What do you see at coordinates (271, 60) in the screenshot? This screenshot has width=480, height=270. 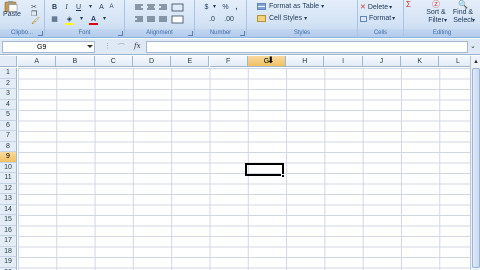 I see `column-select-cursor-icon: ⬇` at bounding box center [271, 60].